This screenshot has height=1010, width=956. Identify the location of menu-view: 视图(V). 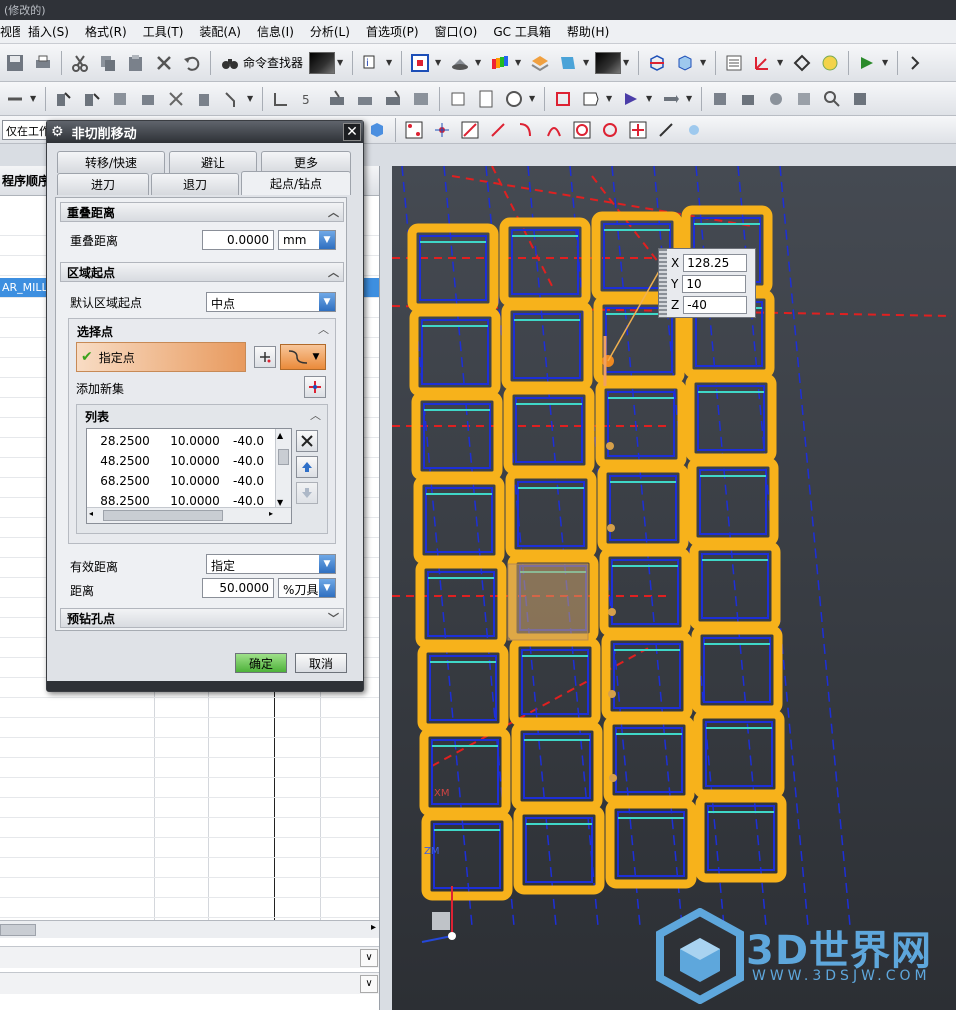
(10, 31).